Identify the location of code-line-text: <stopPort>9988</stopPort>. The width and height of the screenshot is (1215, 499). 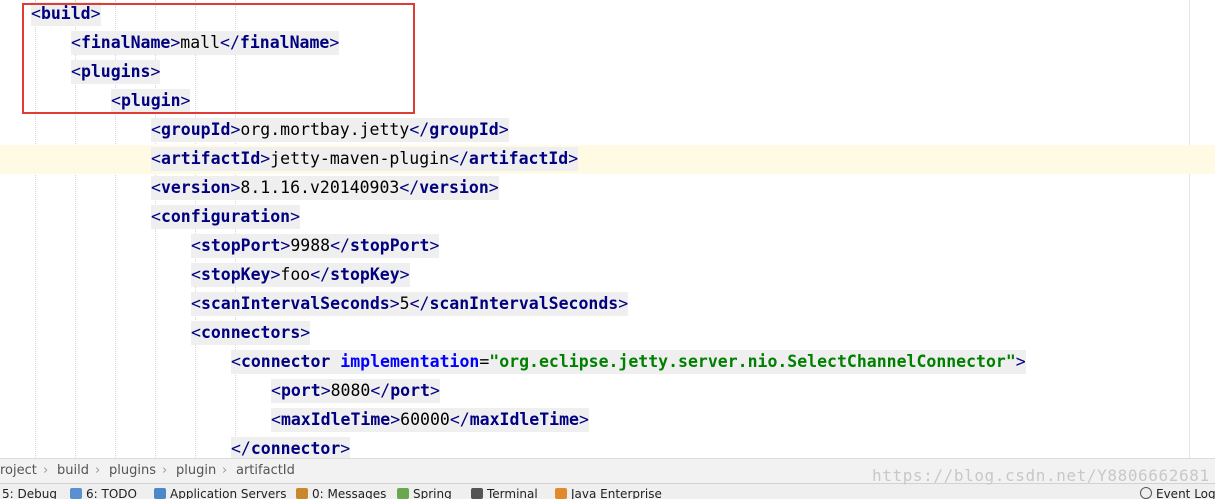
(315, 246).